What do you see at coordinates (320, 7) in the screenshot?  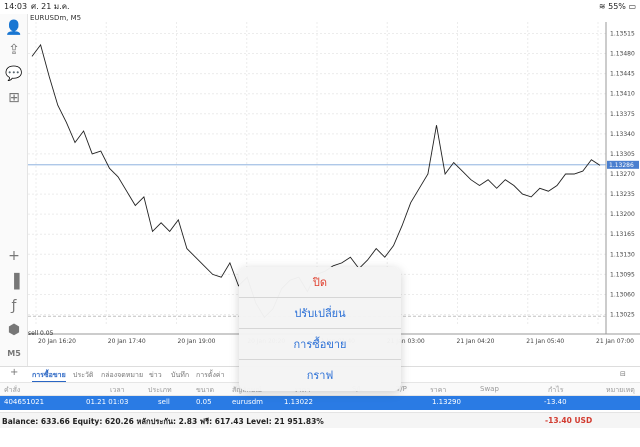 I see `status-bar: 14:03 ศ. 21 ม.ค. ≋ 55% ▭` at bounding box center [320, 7].